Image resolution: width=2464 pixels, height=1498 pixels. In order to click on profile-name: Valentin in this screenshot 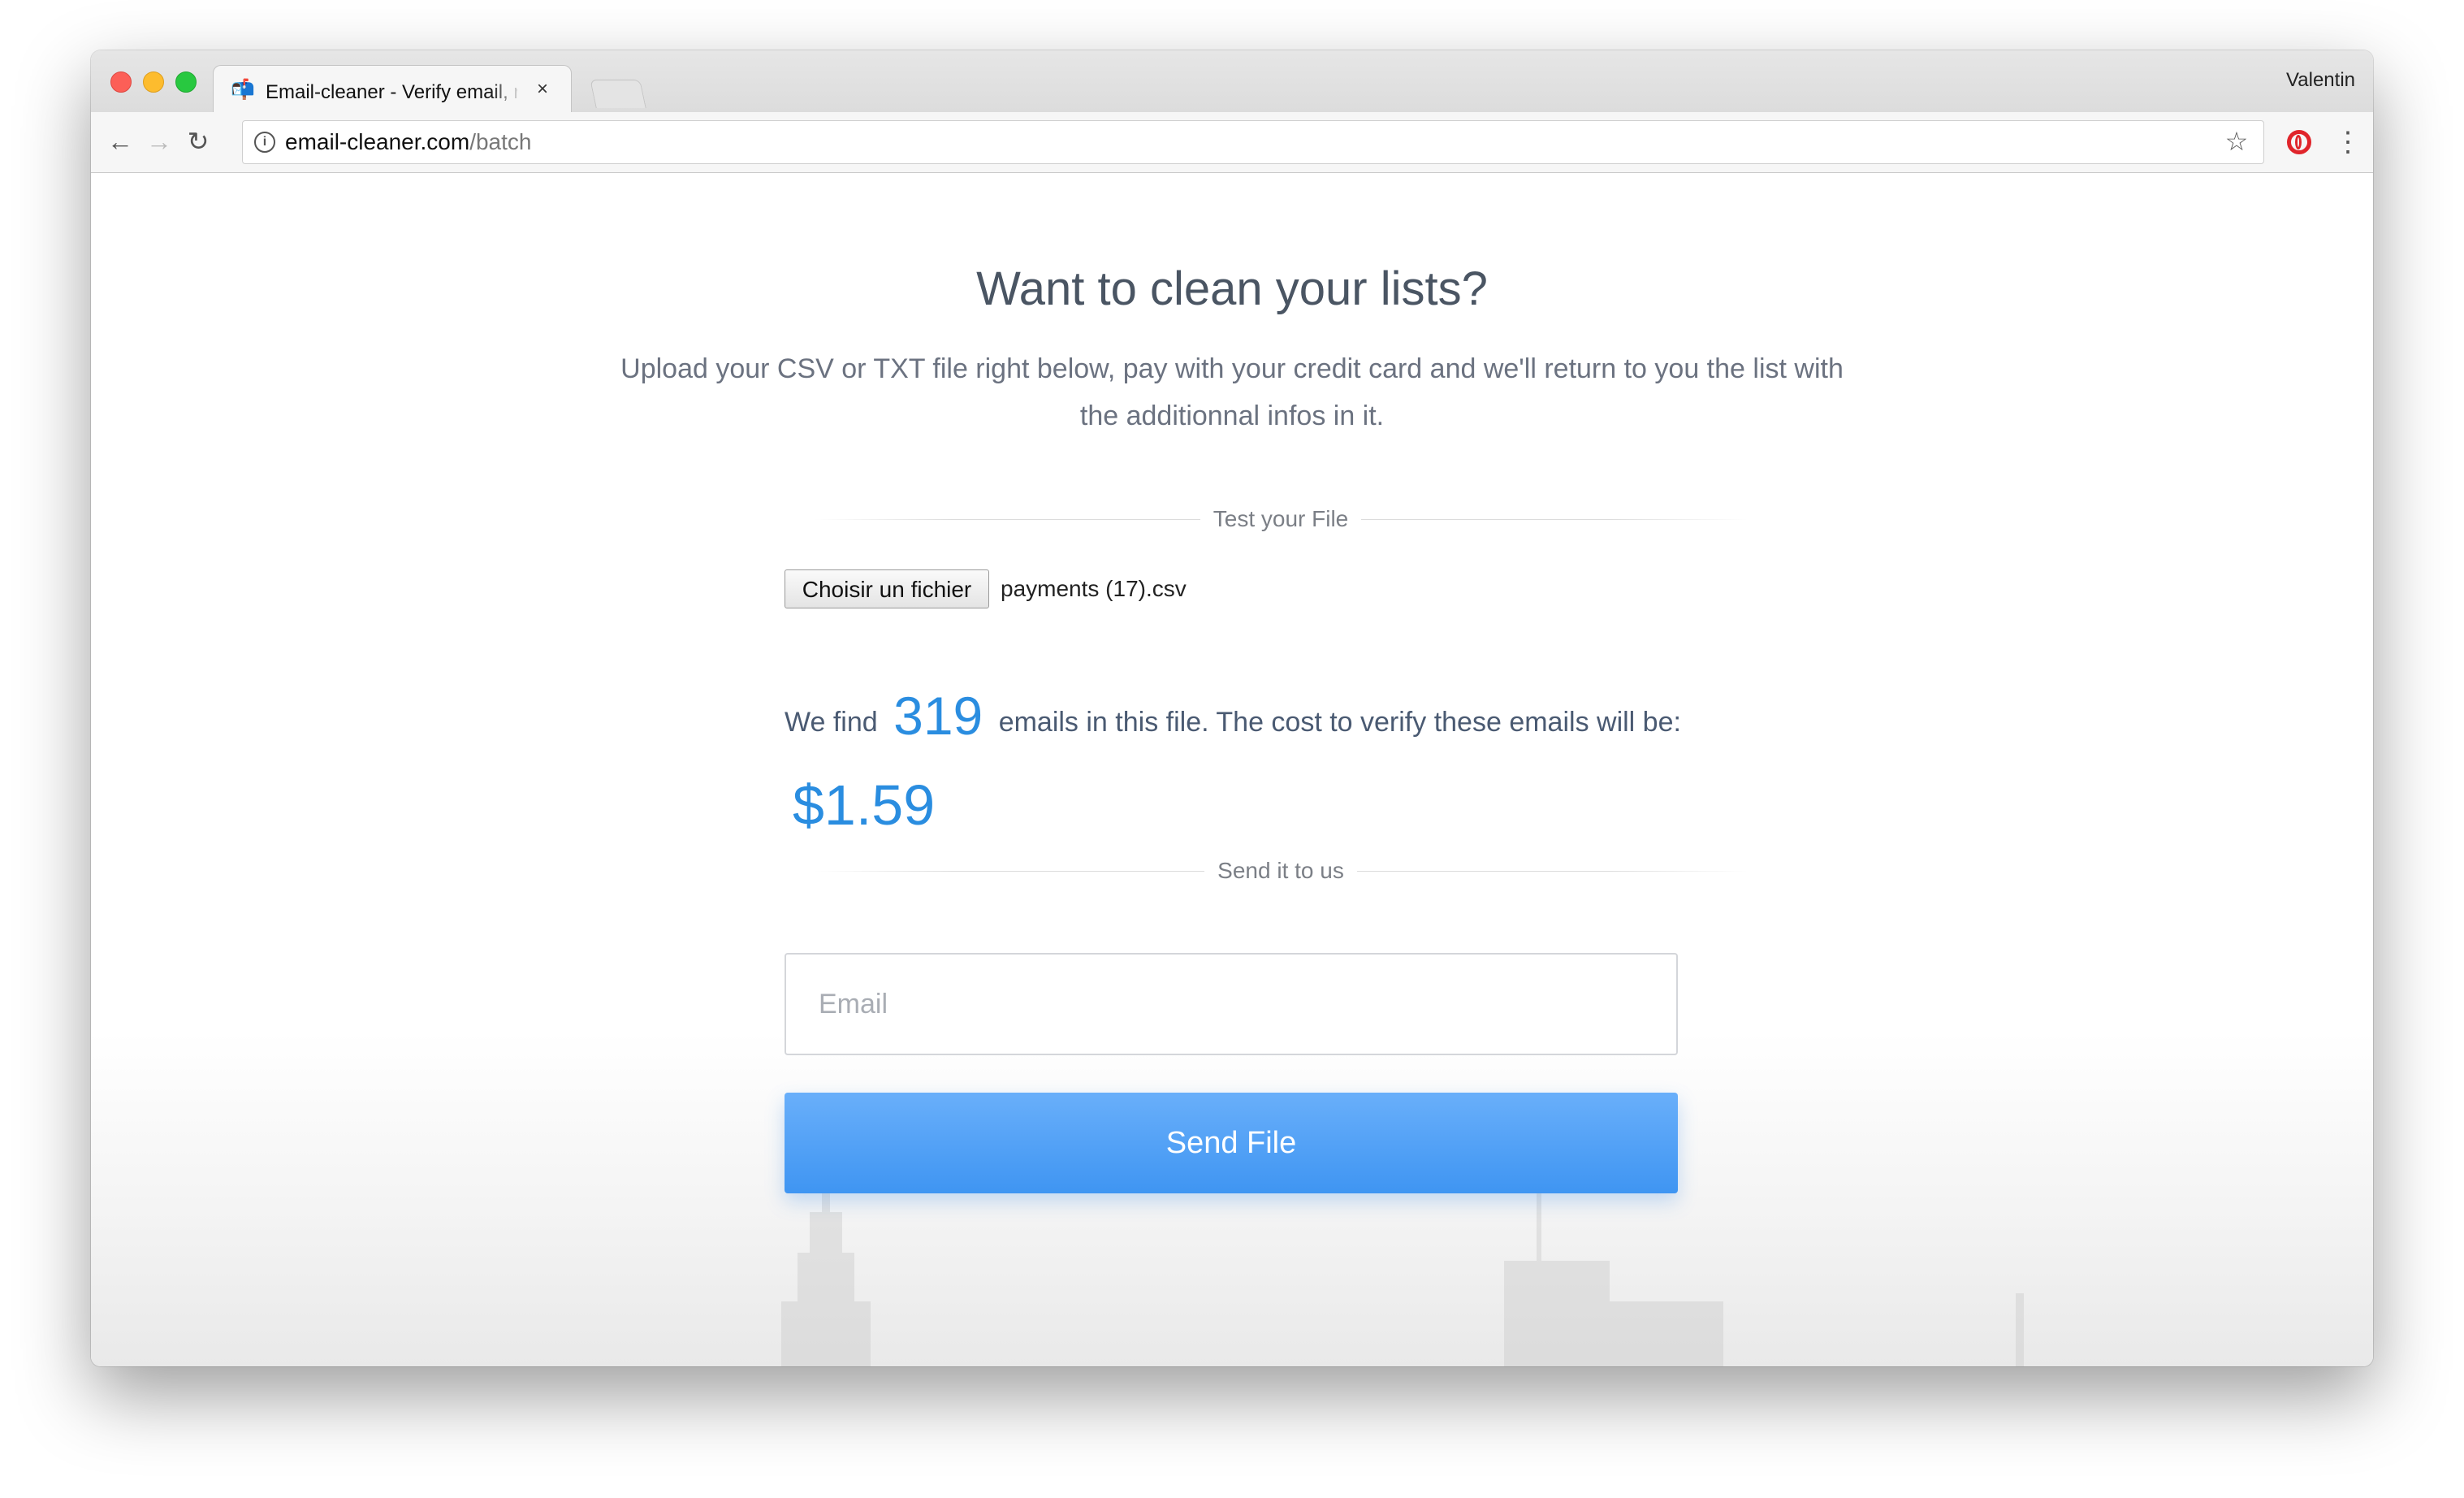, I will do `click(2320, 81)`.